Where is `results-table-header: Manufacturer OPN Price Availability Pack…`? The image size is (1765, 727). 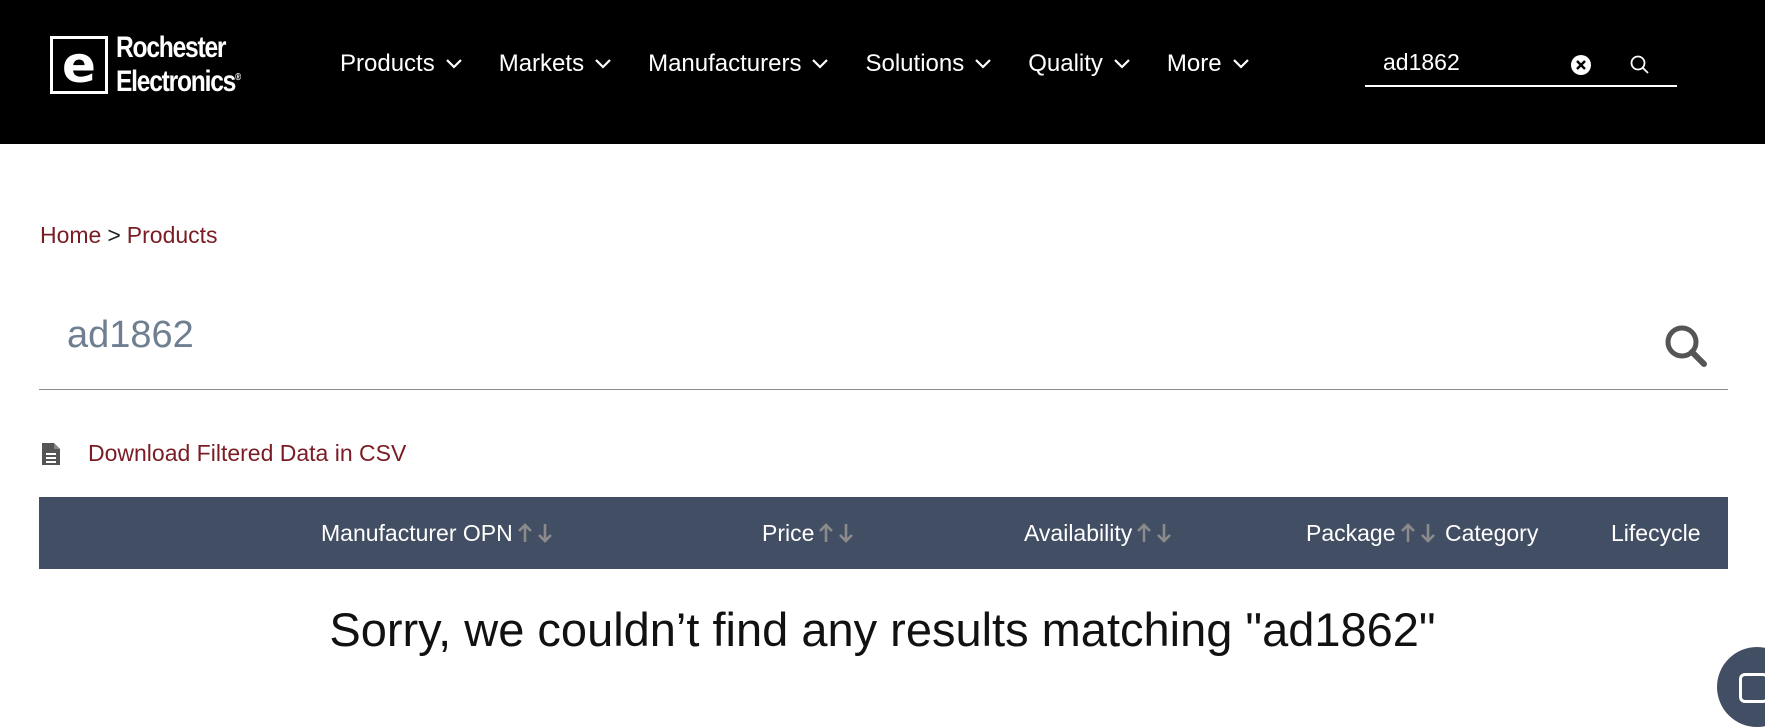
results-table-header: Manufacturer OPN Price Availability Pack… is located at coordinates (883, 533).